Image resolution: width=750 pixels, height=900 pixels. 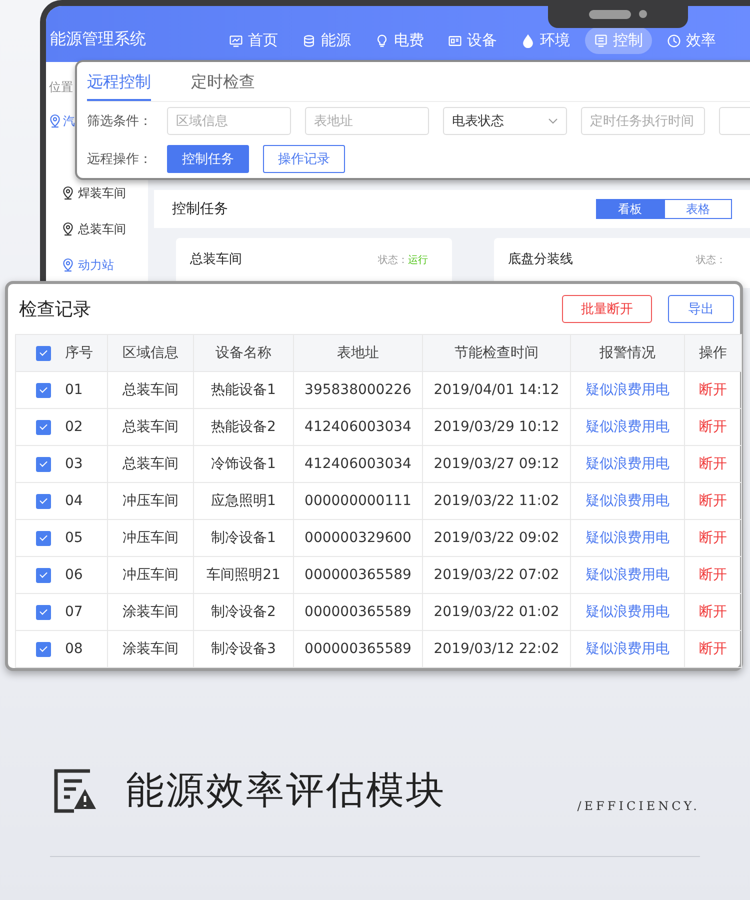 I want to click on tab: 远程控制, so click(x=119, y=81).